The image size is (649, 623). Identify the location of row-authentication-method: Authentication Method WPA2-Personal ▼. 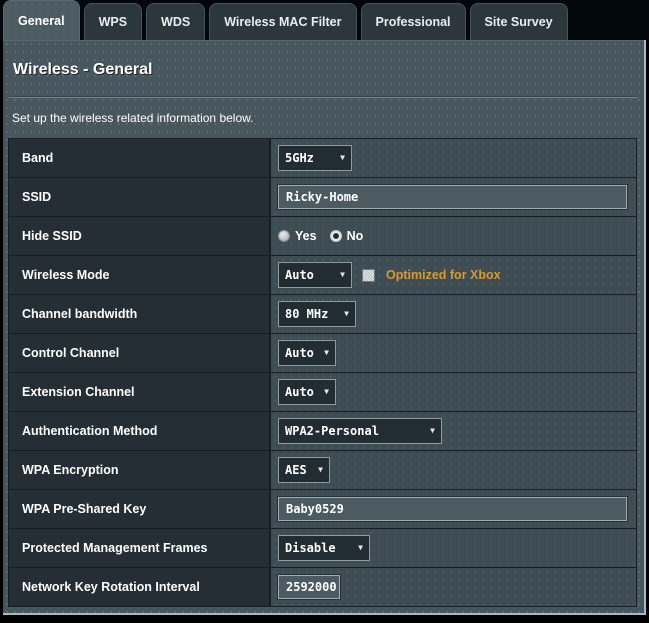
(322, 431).